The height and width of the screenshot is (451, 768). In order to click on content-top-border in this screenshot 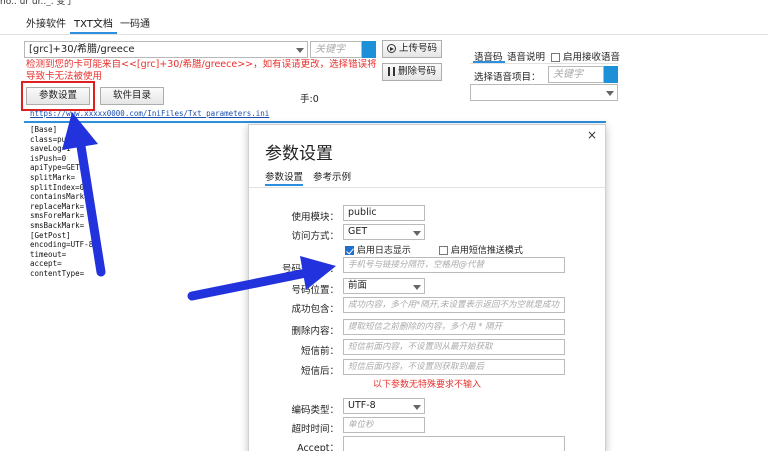, I will do `click(315, 122)`.